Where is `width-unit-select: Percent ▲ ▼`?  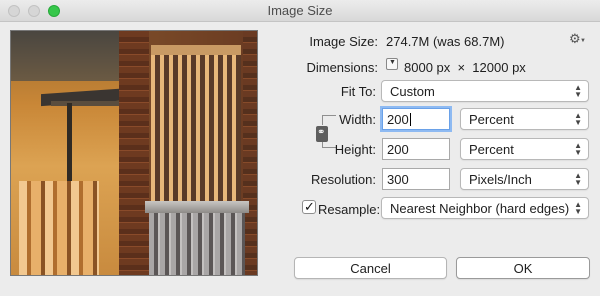
width-unit-select: Percent ▲ ▼ is located at coordinates (524, 119).